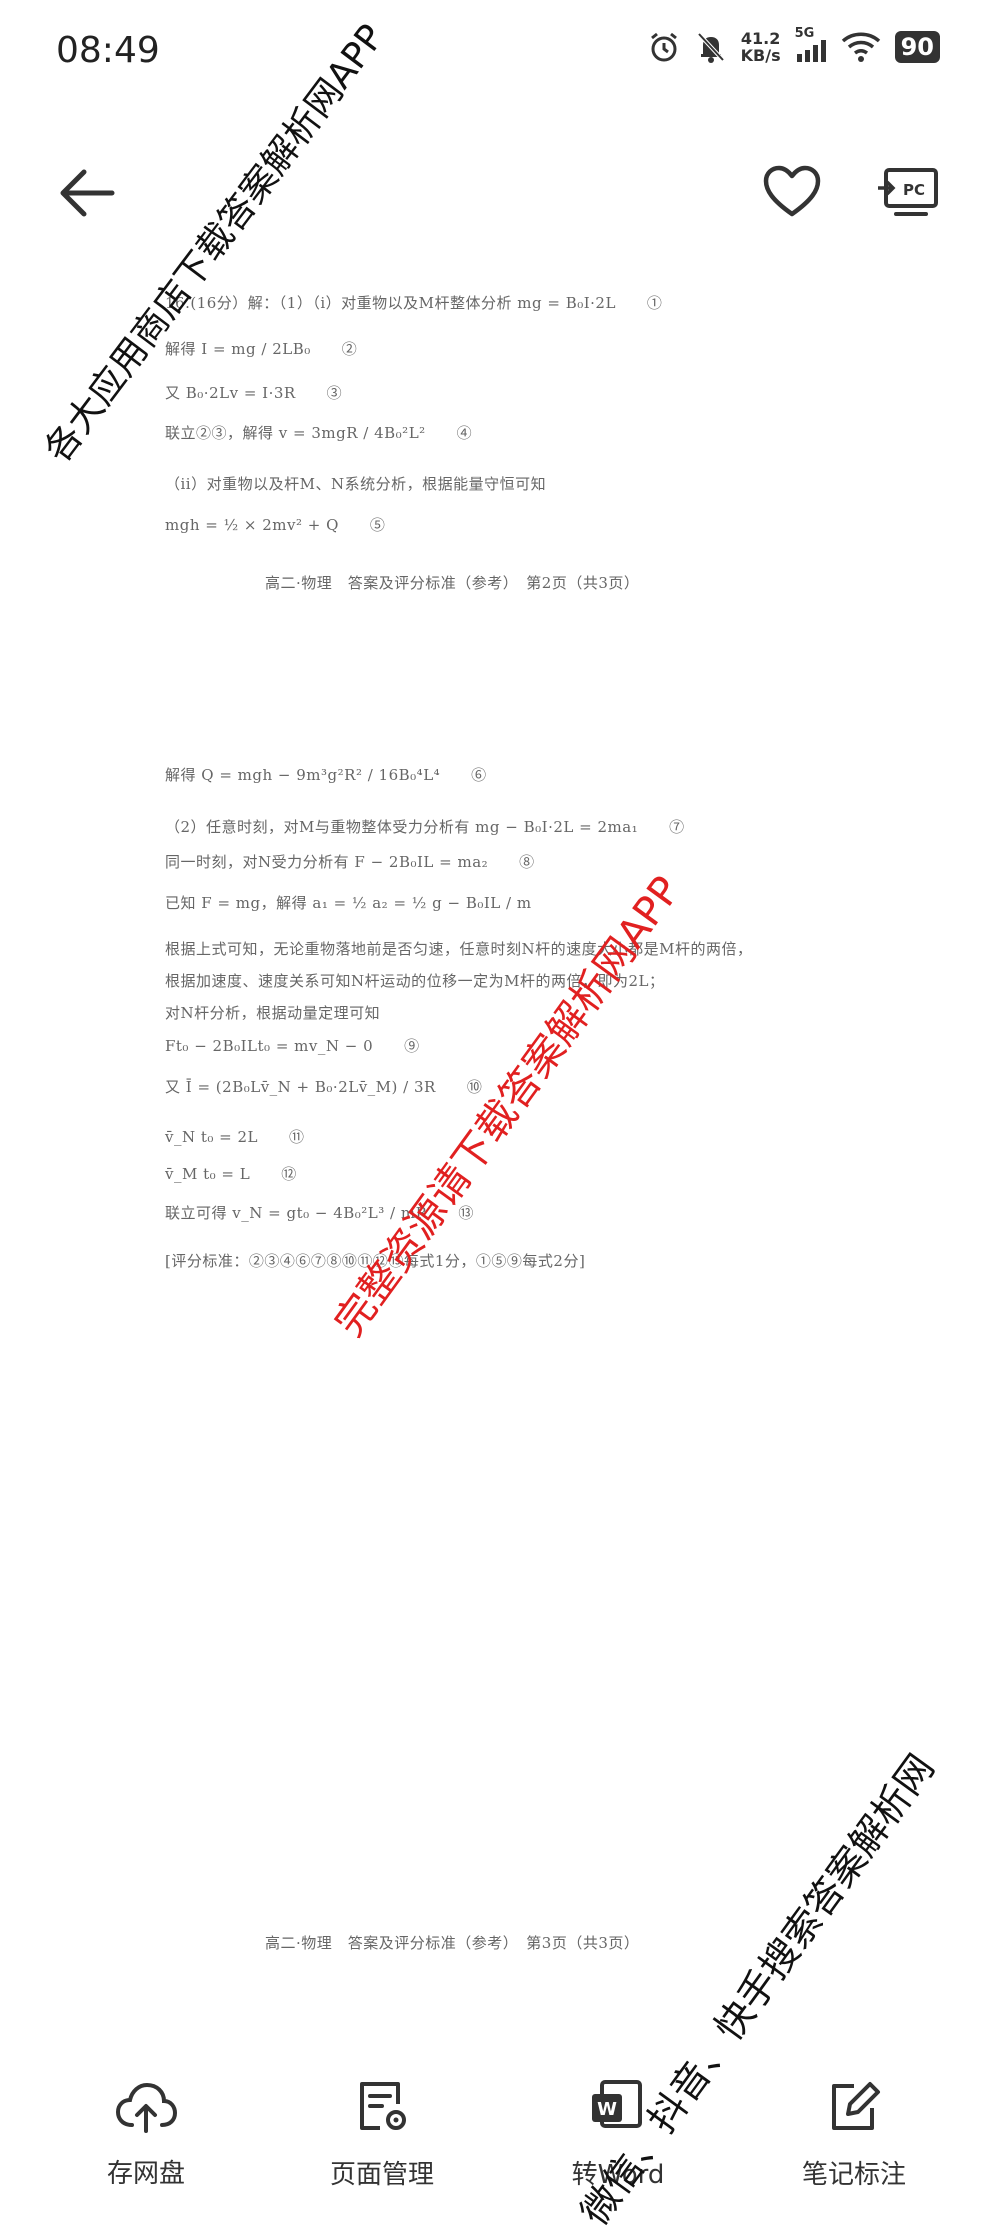 This screenshot has width=1000, height=2234. I want to click on mute-icon, so click(711, 47).